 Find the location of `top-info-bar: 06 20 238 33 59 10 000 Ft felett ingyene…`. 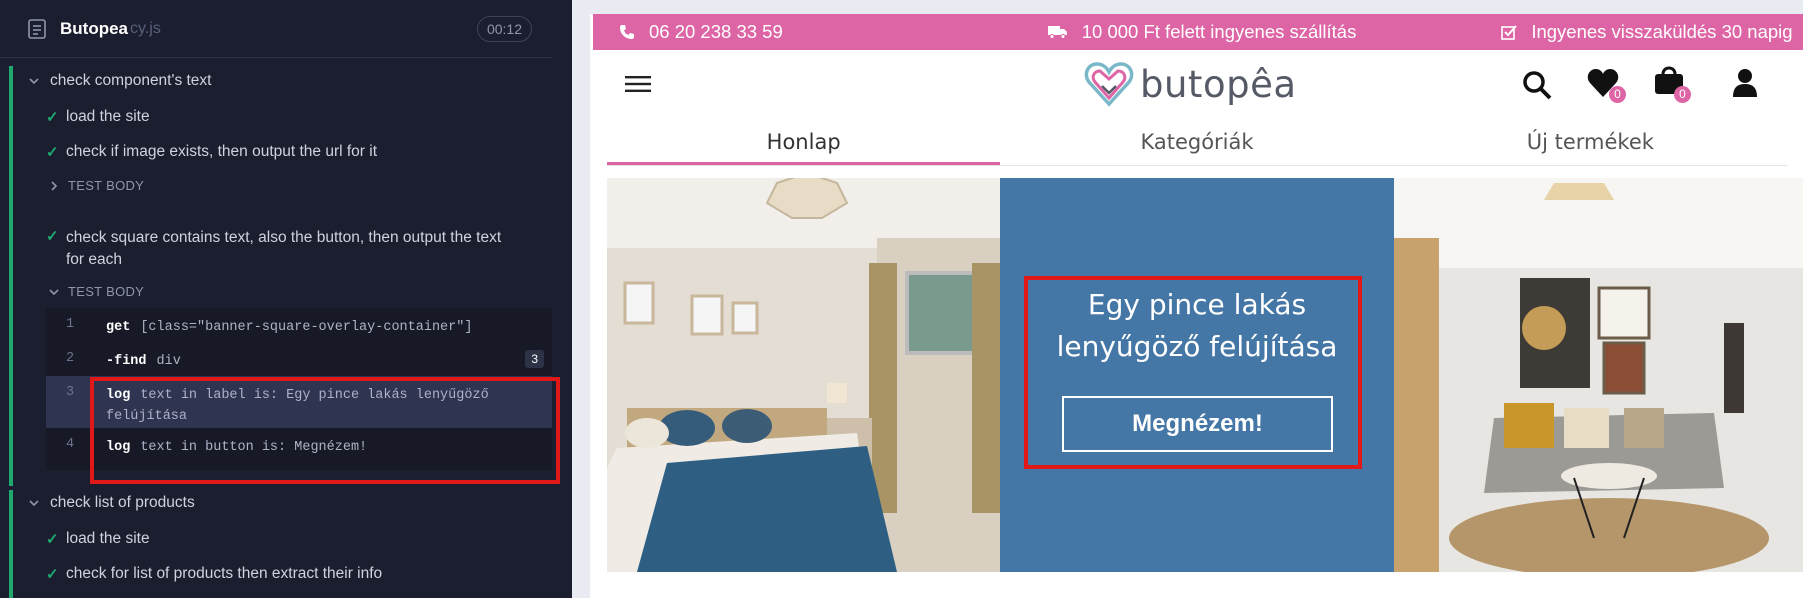

top-info-bar: 06 20 238 33 59 10 000 Ft felett ingyene… is located at coordinates (1198, 32).